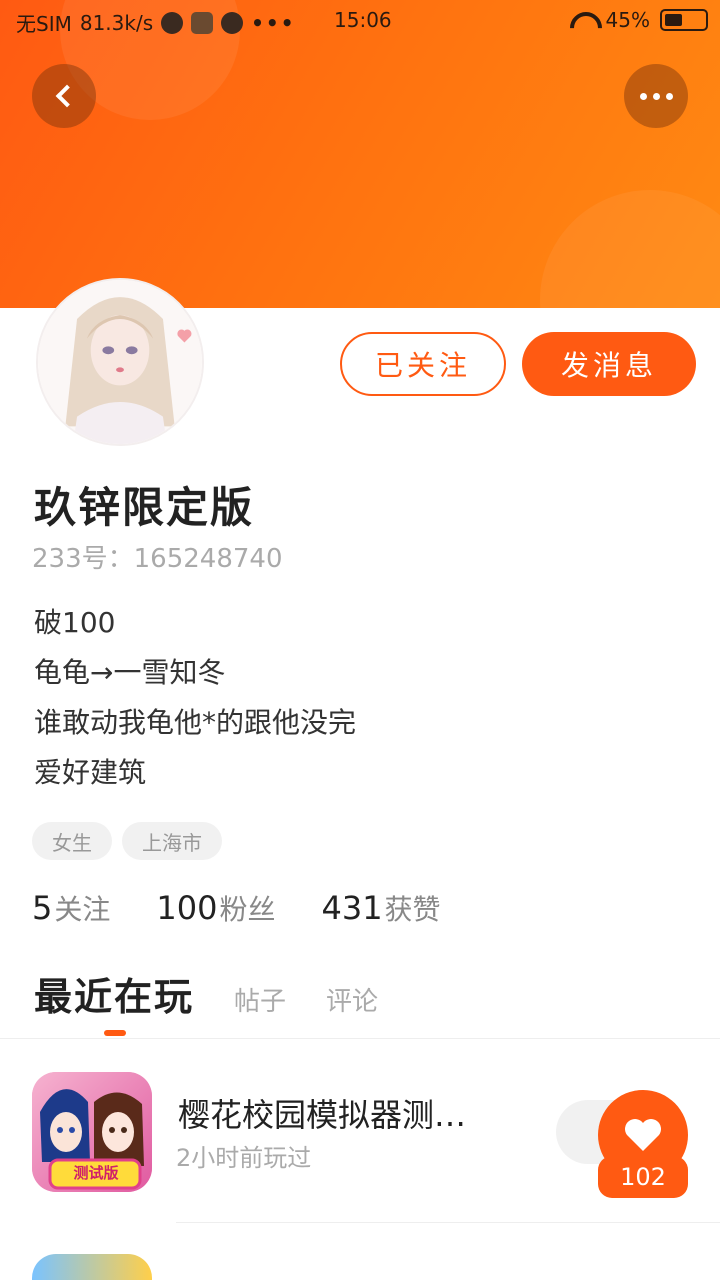 This screenshot has height=1280, width=720. What do you see at coordinates (115, 1033) in the screenshot?
I see `active-tab-indicator` at bounding box center [115, 1033].